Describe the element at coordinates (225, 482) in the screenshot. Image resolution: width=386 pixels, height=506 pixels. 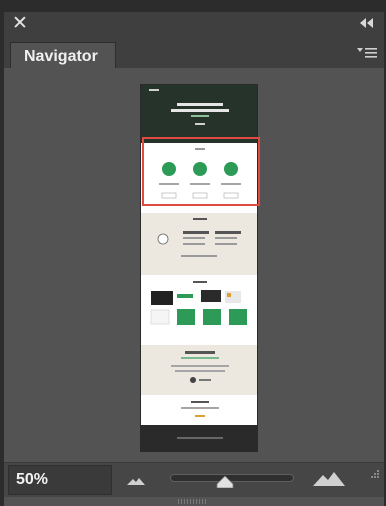
I see `zoom-slider-thumb` at that location.